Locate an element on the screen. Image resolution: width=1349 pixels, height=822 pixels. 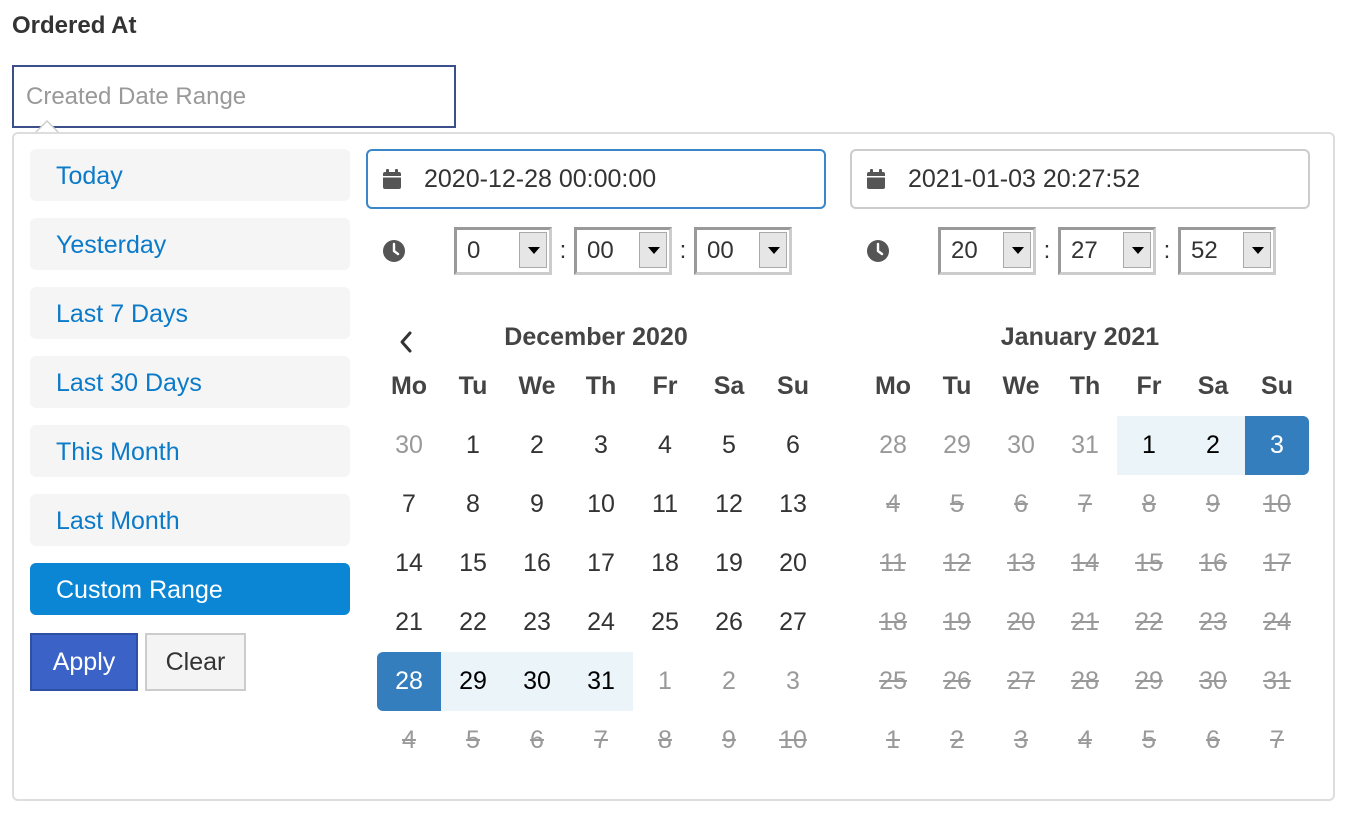
day-cell: 4 is located at coordinates (665, 445).